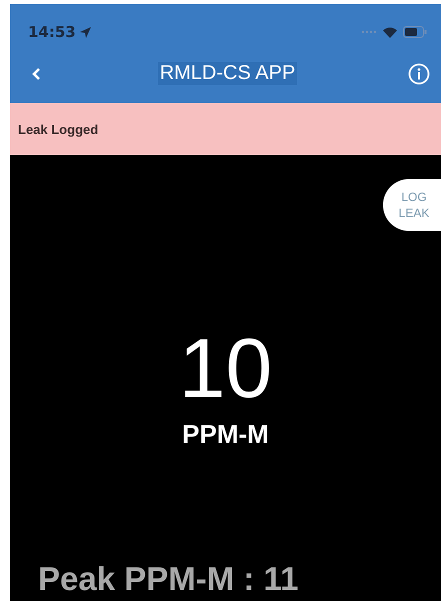 This screenshot has width=441, height=601. I want to click on banner-message: Leak Logged, so click(58, 129).